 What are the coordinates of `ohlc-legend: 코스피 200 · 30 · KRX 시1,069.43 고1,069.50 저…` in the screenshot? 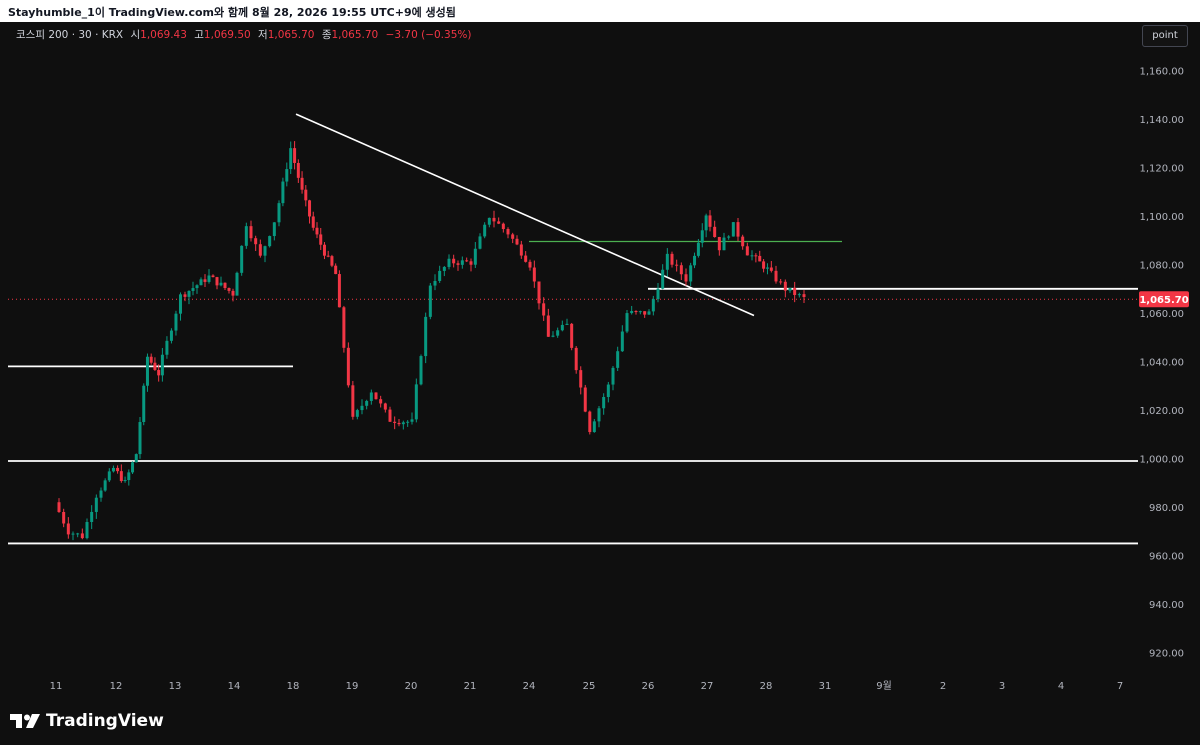 It's located at (243, 34).